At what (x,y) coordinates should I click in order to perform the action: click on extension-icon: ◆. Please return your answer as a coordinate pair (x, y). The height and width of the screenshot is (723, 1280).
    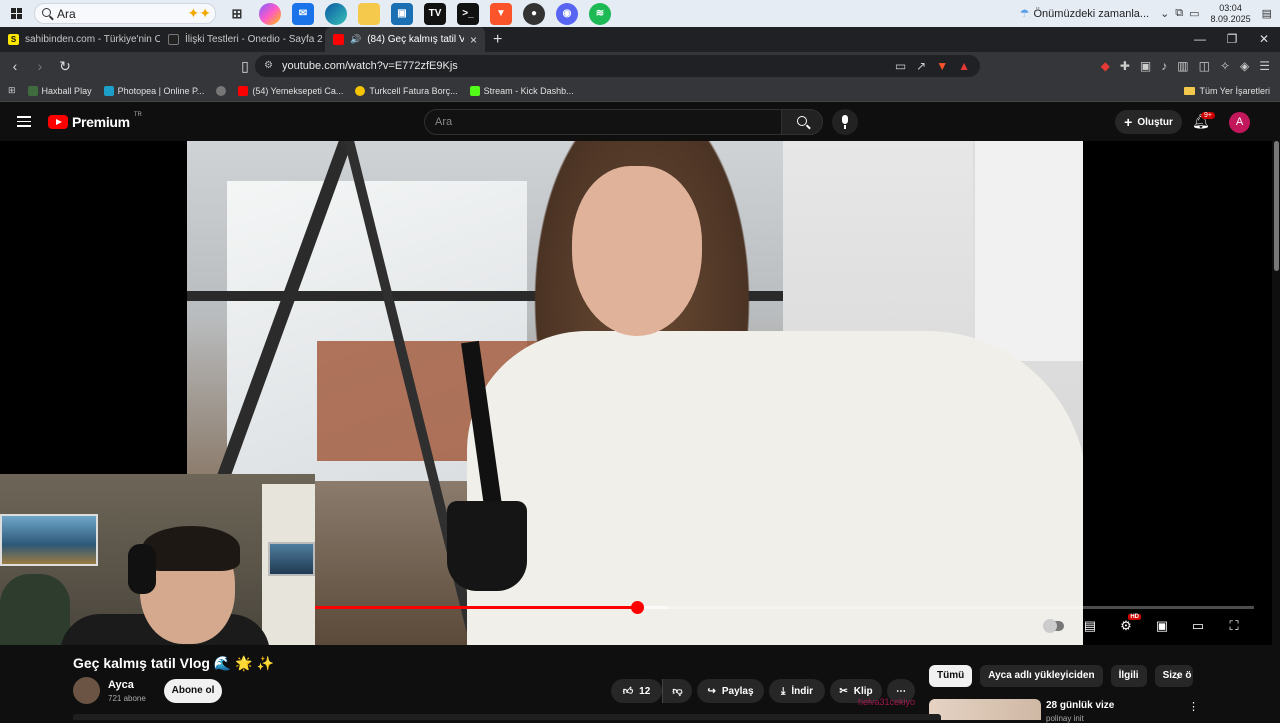
    Looking at the image, I should click on (1105, 66).